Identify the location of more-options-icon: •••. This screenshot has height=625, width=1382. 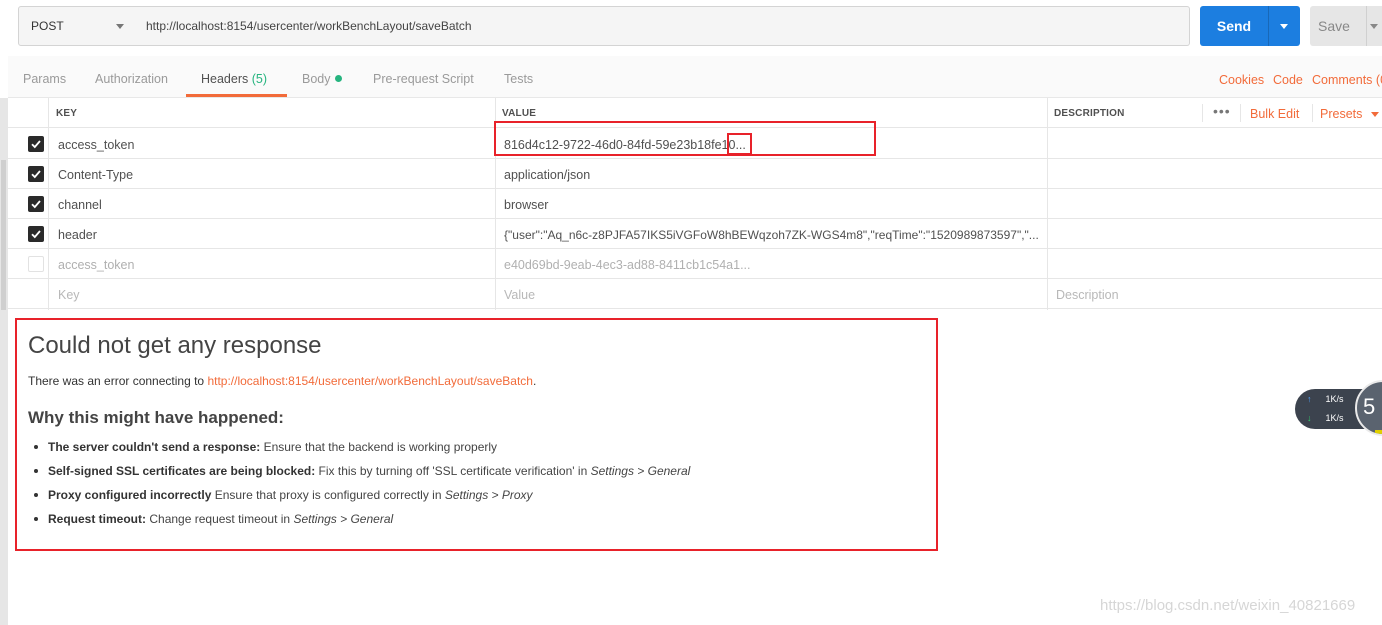
(1222, 111).